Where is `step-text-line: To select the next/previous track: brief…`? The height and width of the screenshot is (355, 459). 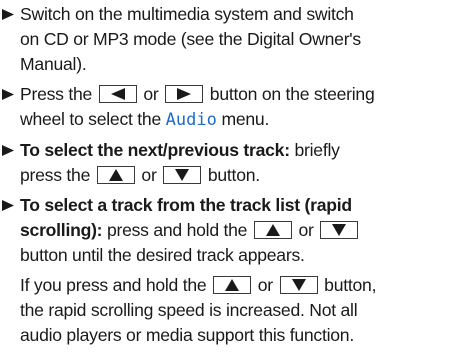 step-text-line: To select the next/previous track: brief… is located at coordinates (180, 150).